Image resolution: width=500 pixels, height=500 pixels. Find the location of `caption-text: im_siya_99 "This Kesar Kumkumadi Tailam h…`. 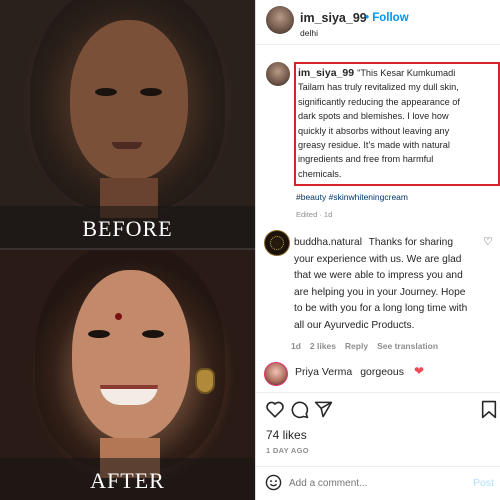

caption-text: im_siya_99 "This Kesar Kumkumadi Tailam h… is located at coordinates (398, 123).